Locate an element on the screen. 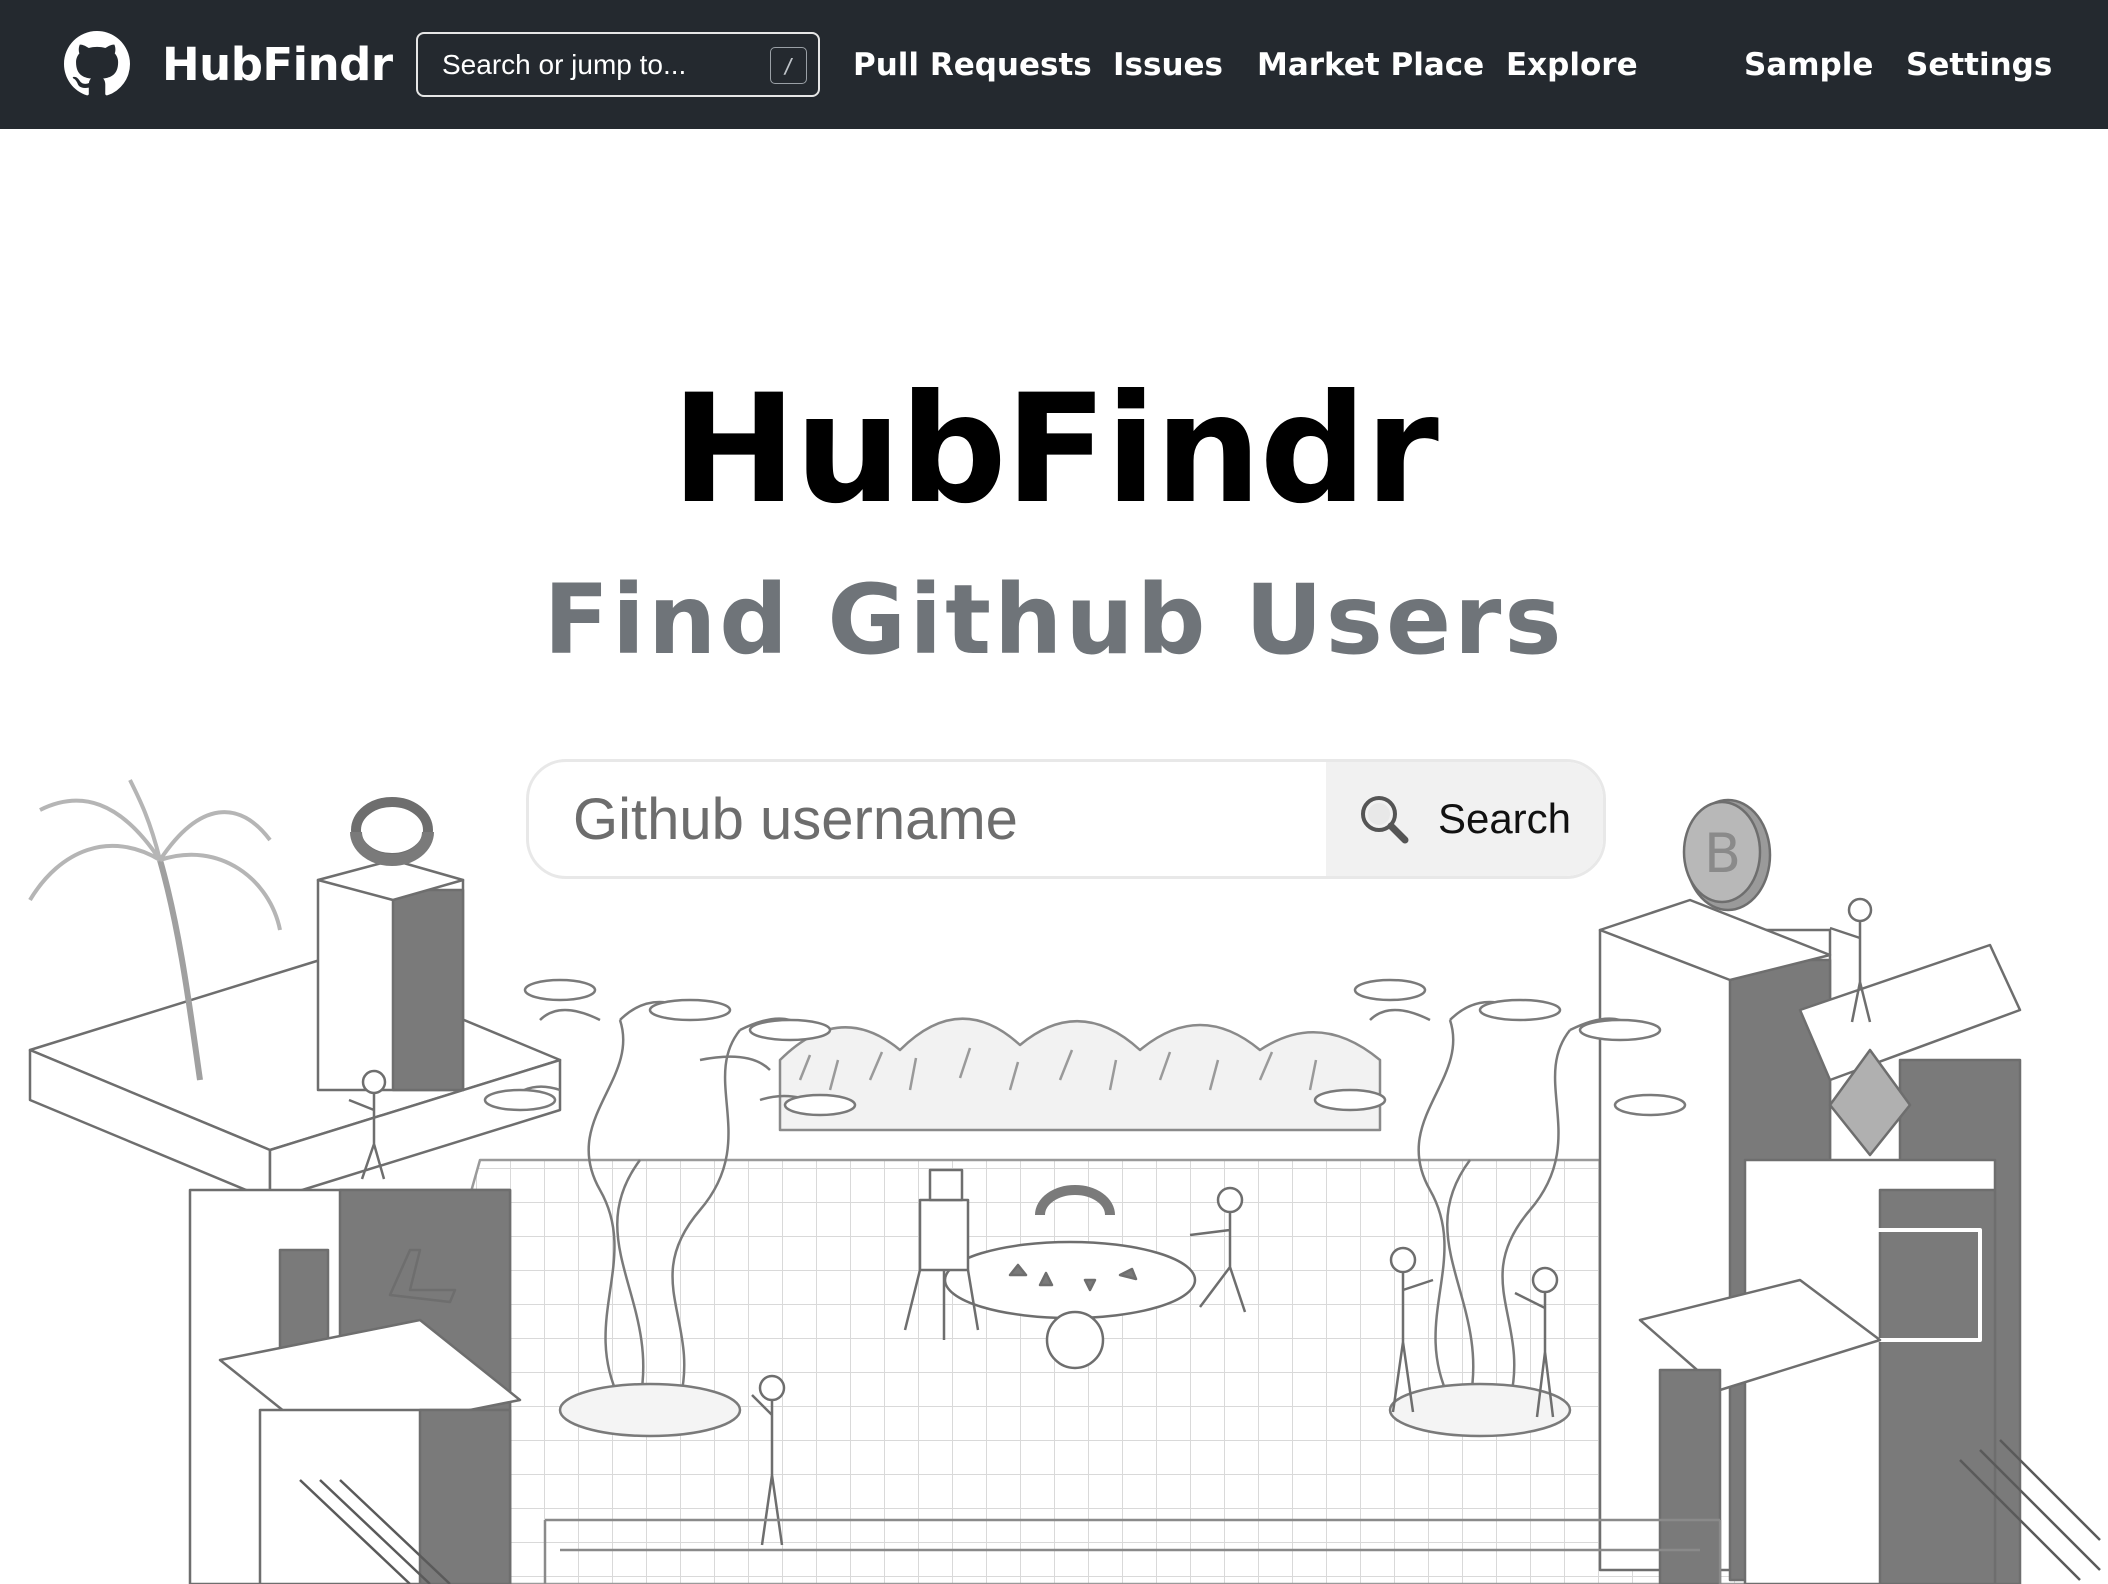 The width and height of the screenshot is (2108, 1584). svg-text: B is located at coordinates (1722, 853).